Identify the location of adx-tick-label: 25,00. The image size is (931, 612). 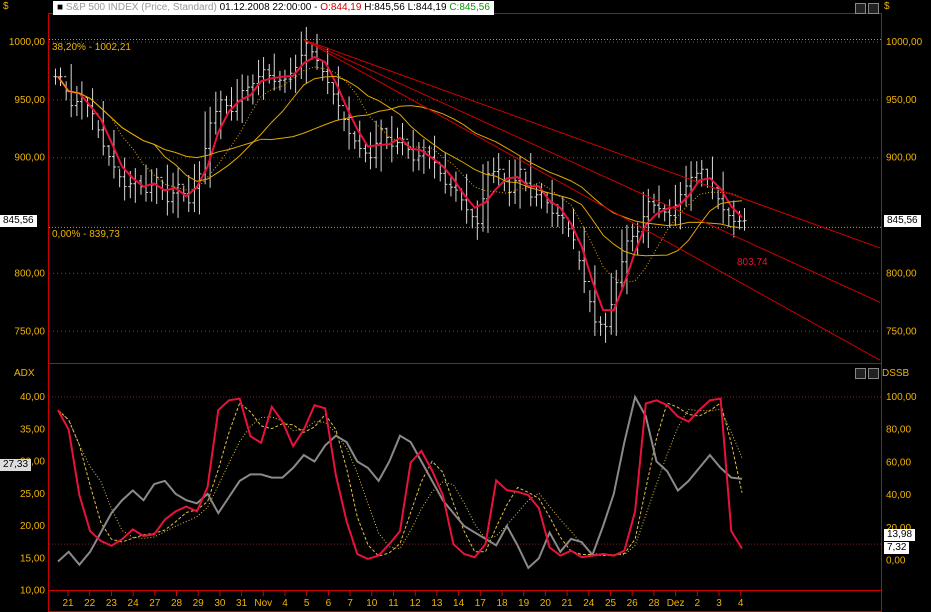
(32, 494).